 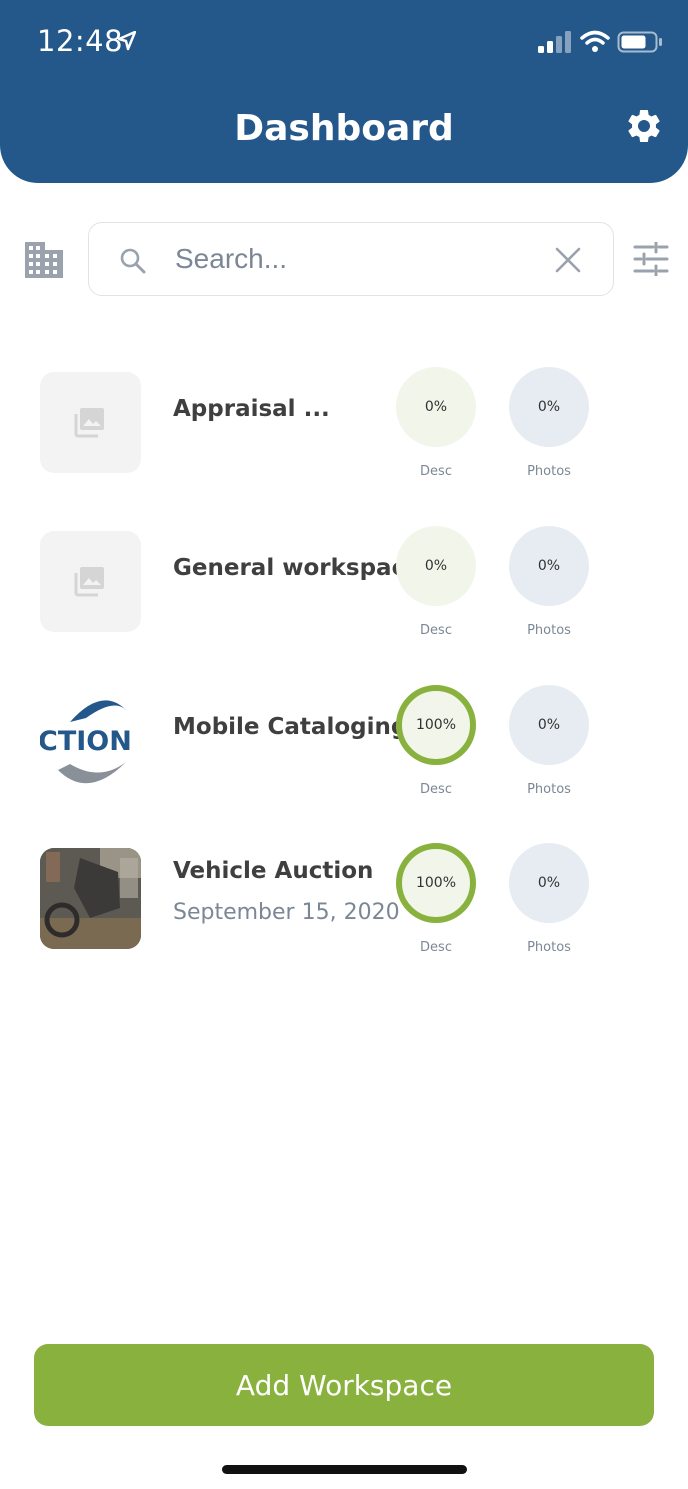 I want to click on home-indicator, so click(x=344, y=1469).